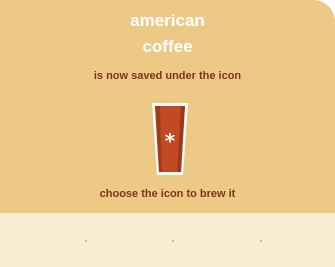  I want to click on saved-message: is now saved under the icon, so click(167, 76).